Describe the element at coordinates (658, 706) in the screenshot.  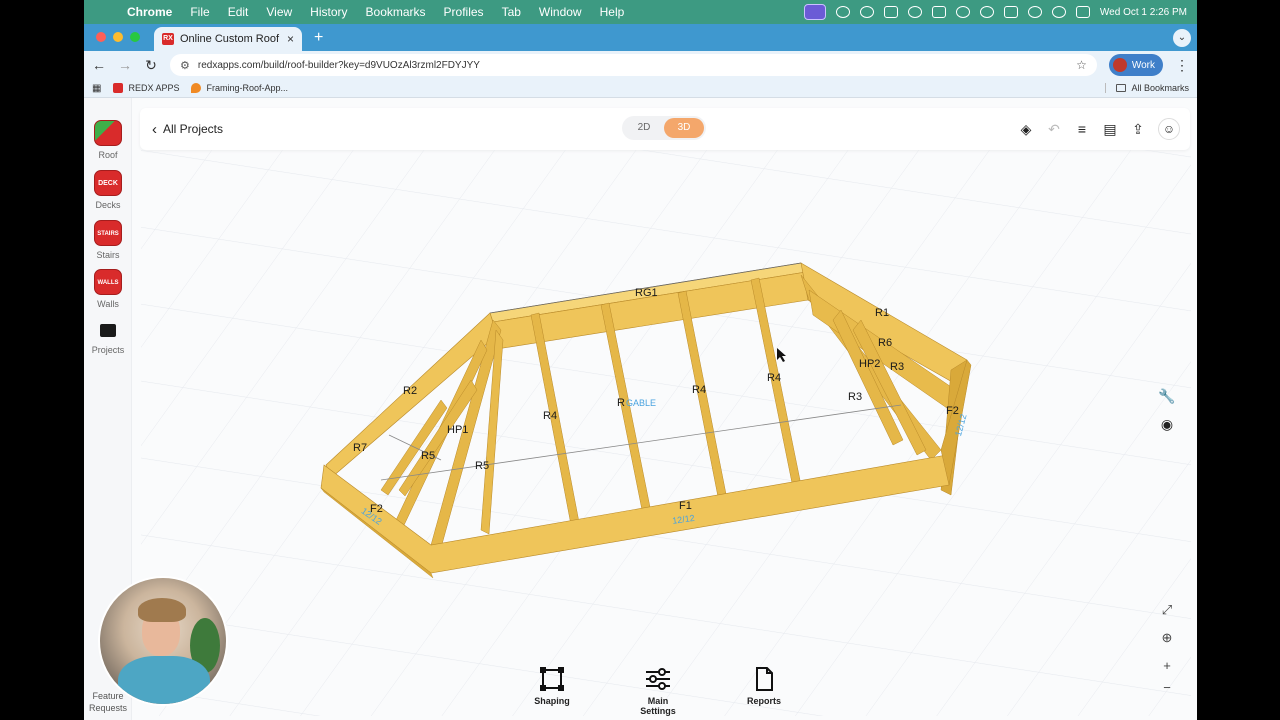
I see `main-settings-label: Main Settings` at that location.